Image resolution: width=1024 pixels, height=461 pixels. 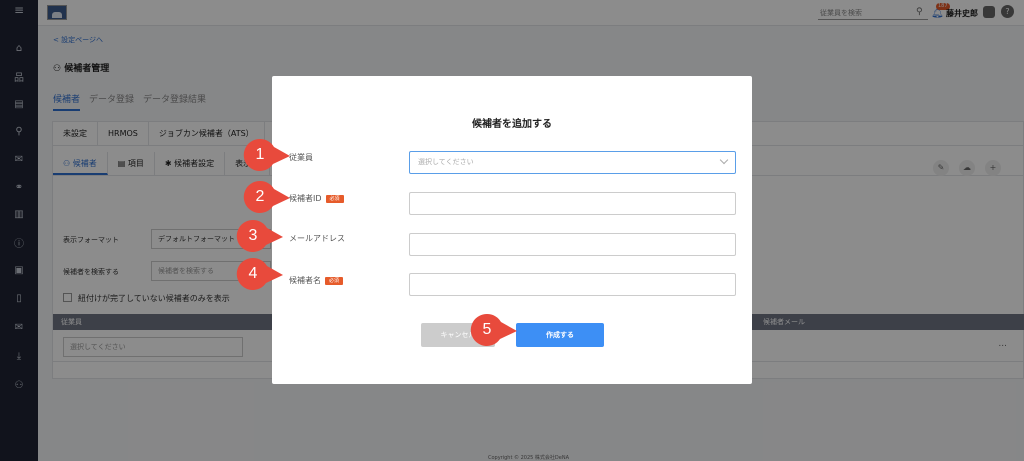 What do you see at coordinates (572, 162) in the screenshot?
I see `employee-select: 選択してください` at bounding box center [572, 162].